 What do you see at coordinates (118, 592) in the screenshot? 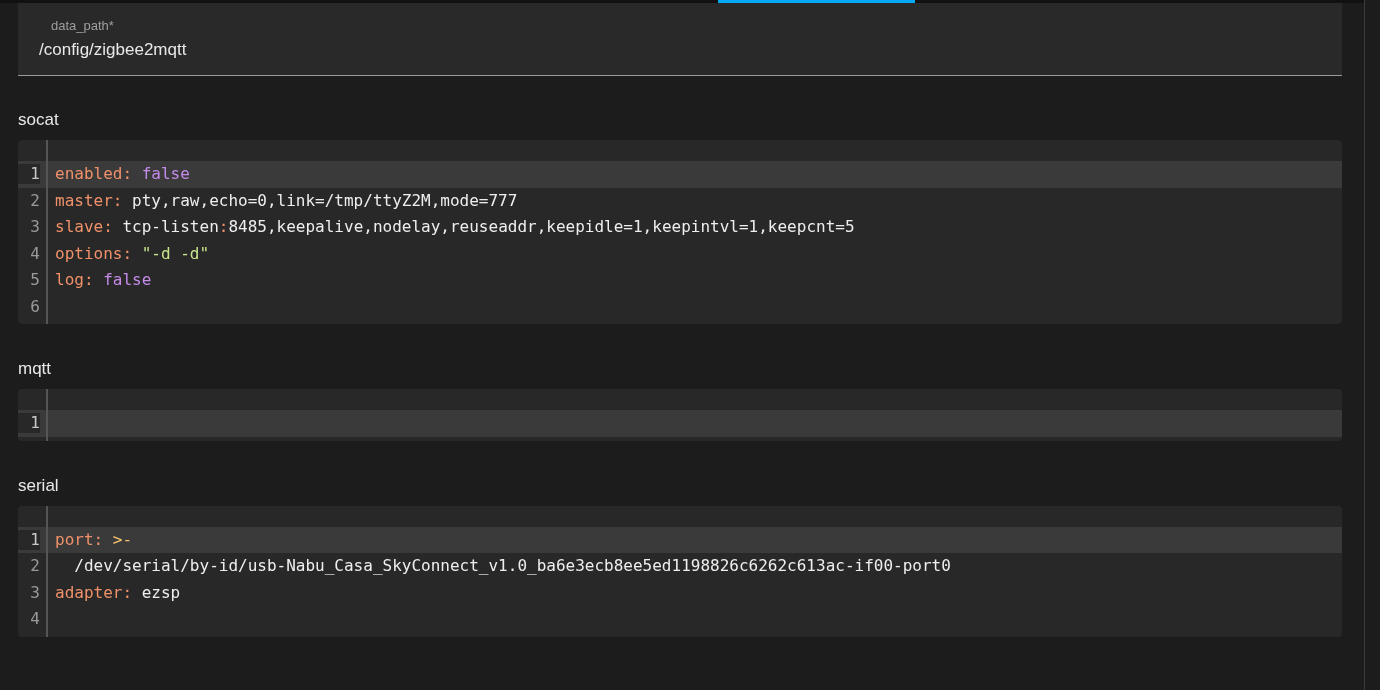
I see `code-line: adapter: ezsp` at bounding box center [118, 592].